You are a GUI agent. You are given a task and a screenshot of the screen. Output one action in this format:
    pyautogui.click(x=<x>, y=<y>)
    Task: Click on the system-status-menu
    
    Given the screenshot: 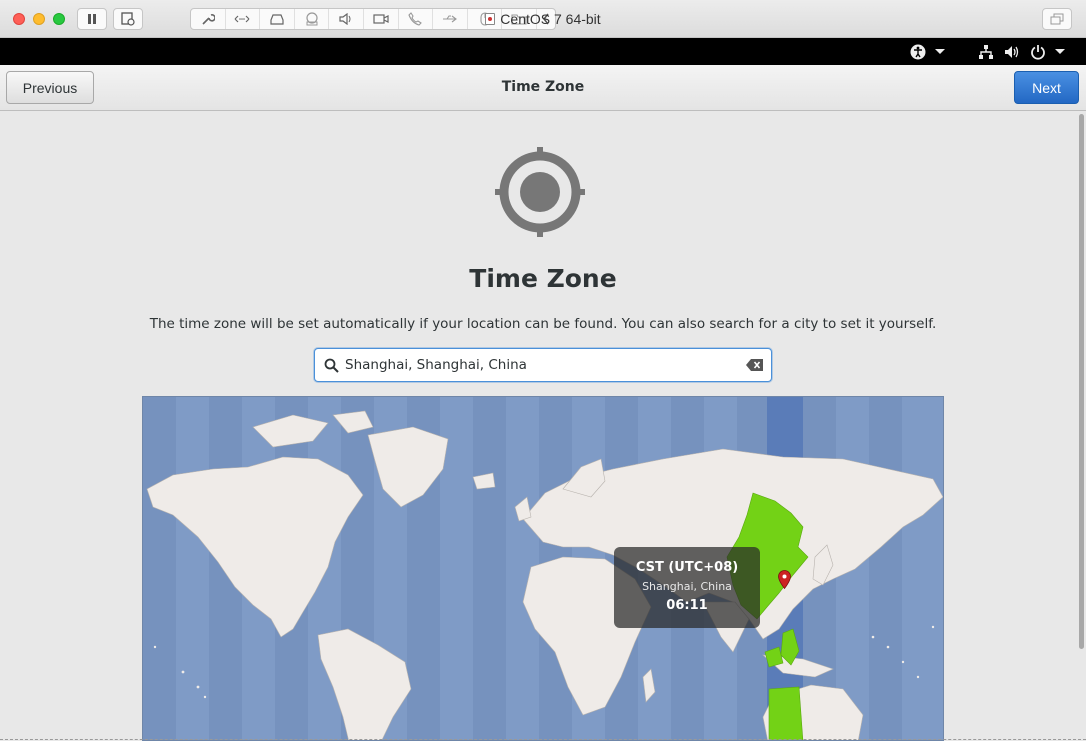 What is the action you would take?
    pyautogui.click(x=1022, y=51)
    